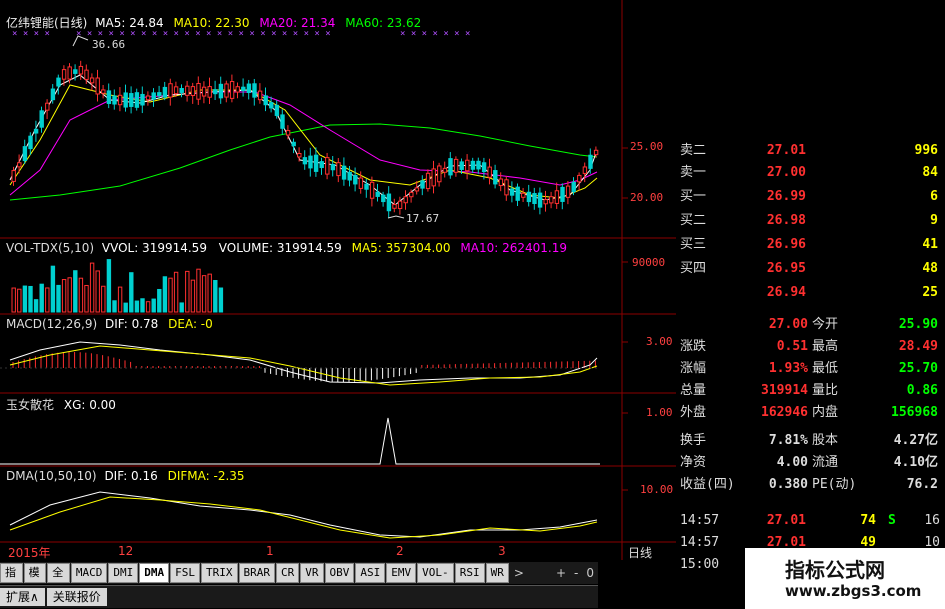 This screenshot has width=945, height=609. What do you see at coordinates (303, 143) in the screenshot?
I see `ma20-line` at bounding box center [303, 143].